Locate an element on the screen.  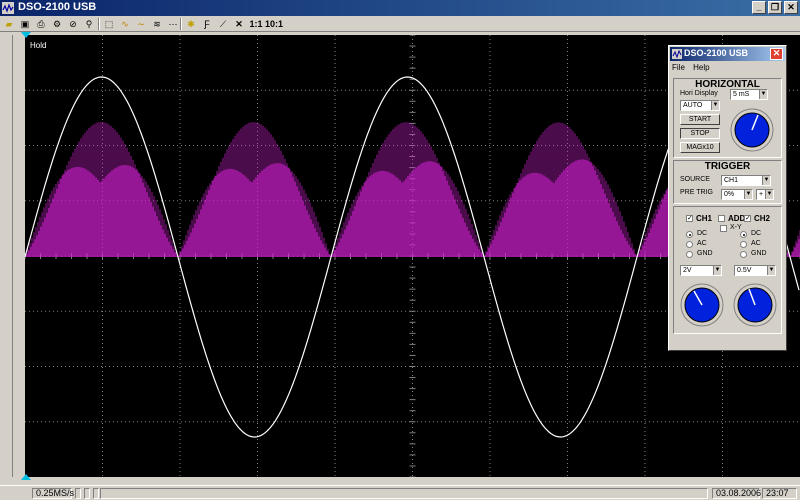
timebase-knob is located at coordinates (752, 130).